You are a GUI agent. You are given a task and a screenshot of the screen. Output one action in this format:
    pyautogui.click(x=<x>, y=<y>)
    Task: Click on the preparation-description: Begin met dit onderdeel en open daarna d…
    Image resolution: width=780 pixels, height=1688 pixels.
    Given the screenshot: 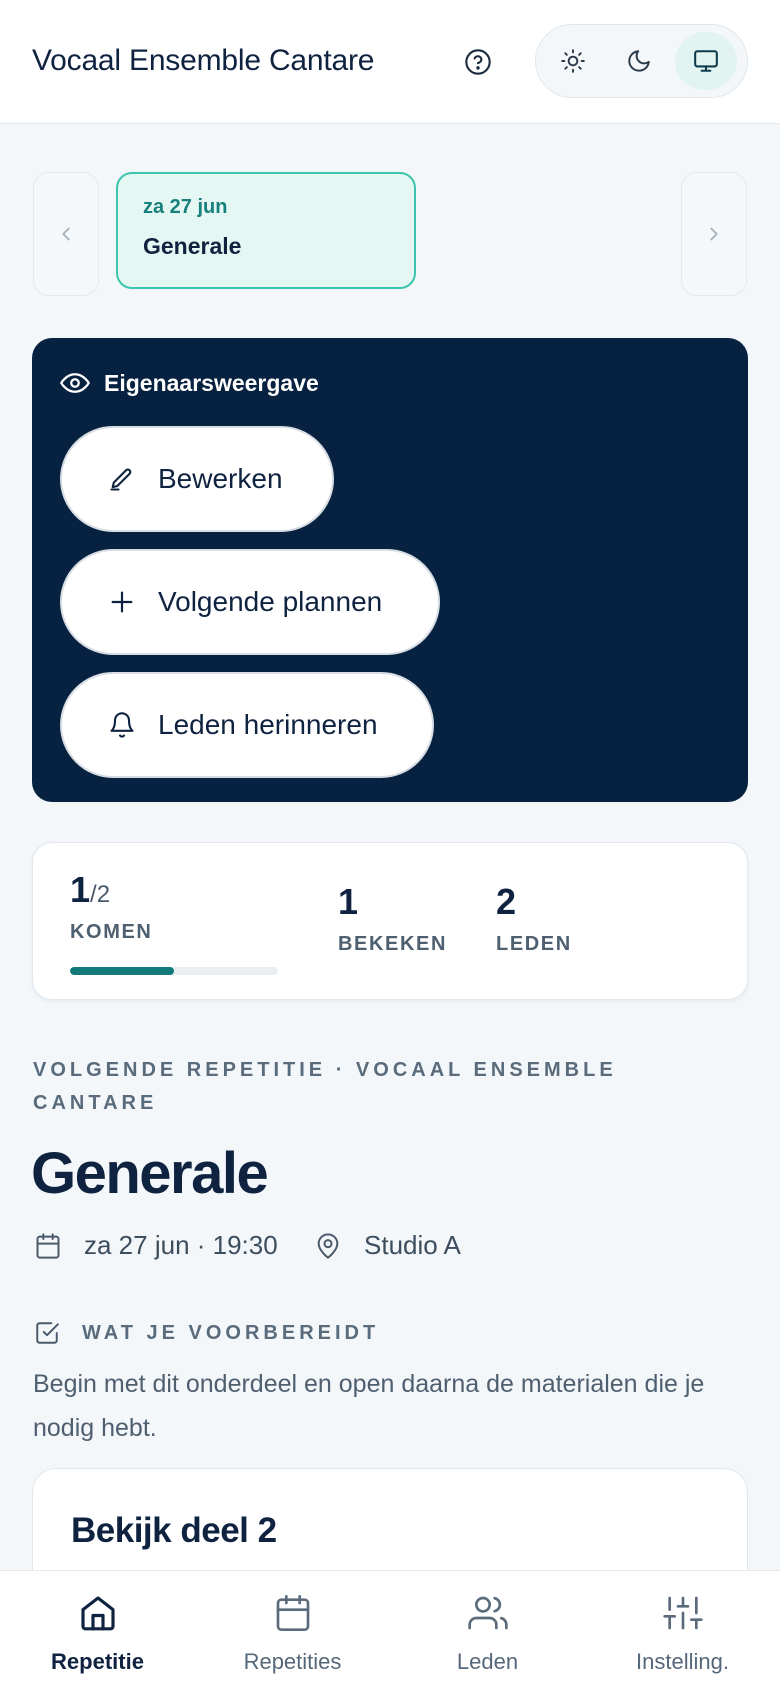 What is the action you would take?
    pyautogui.click(x=369, y=1406)
    